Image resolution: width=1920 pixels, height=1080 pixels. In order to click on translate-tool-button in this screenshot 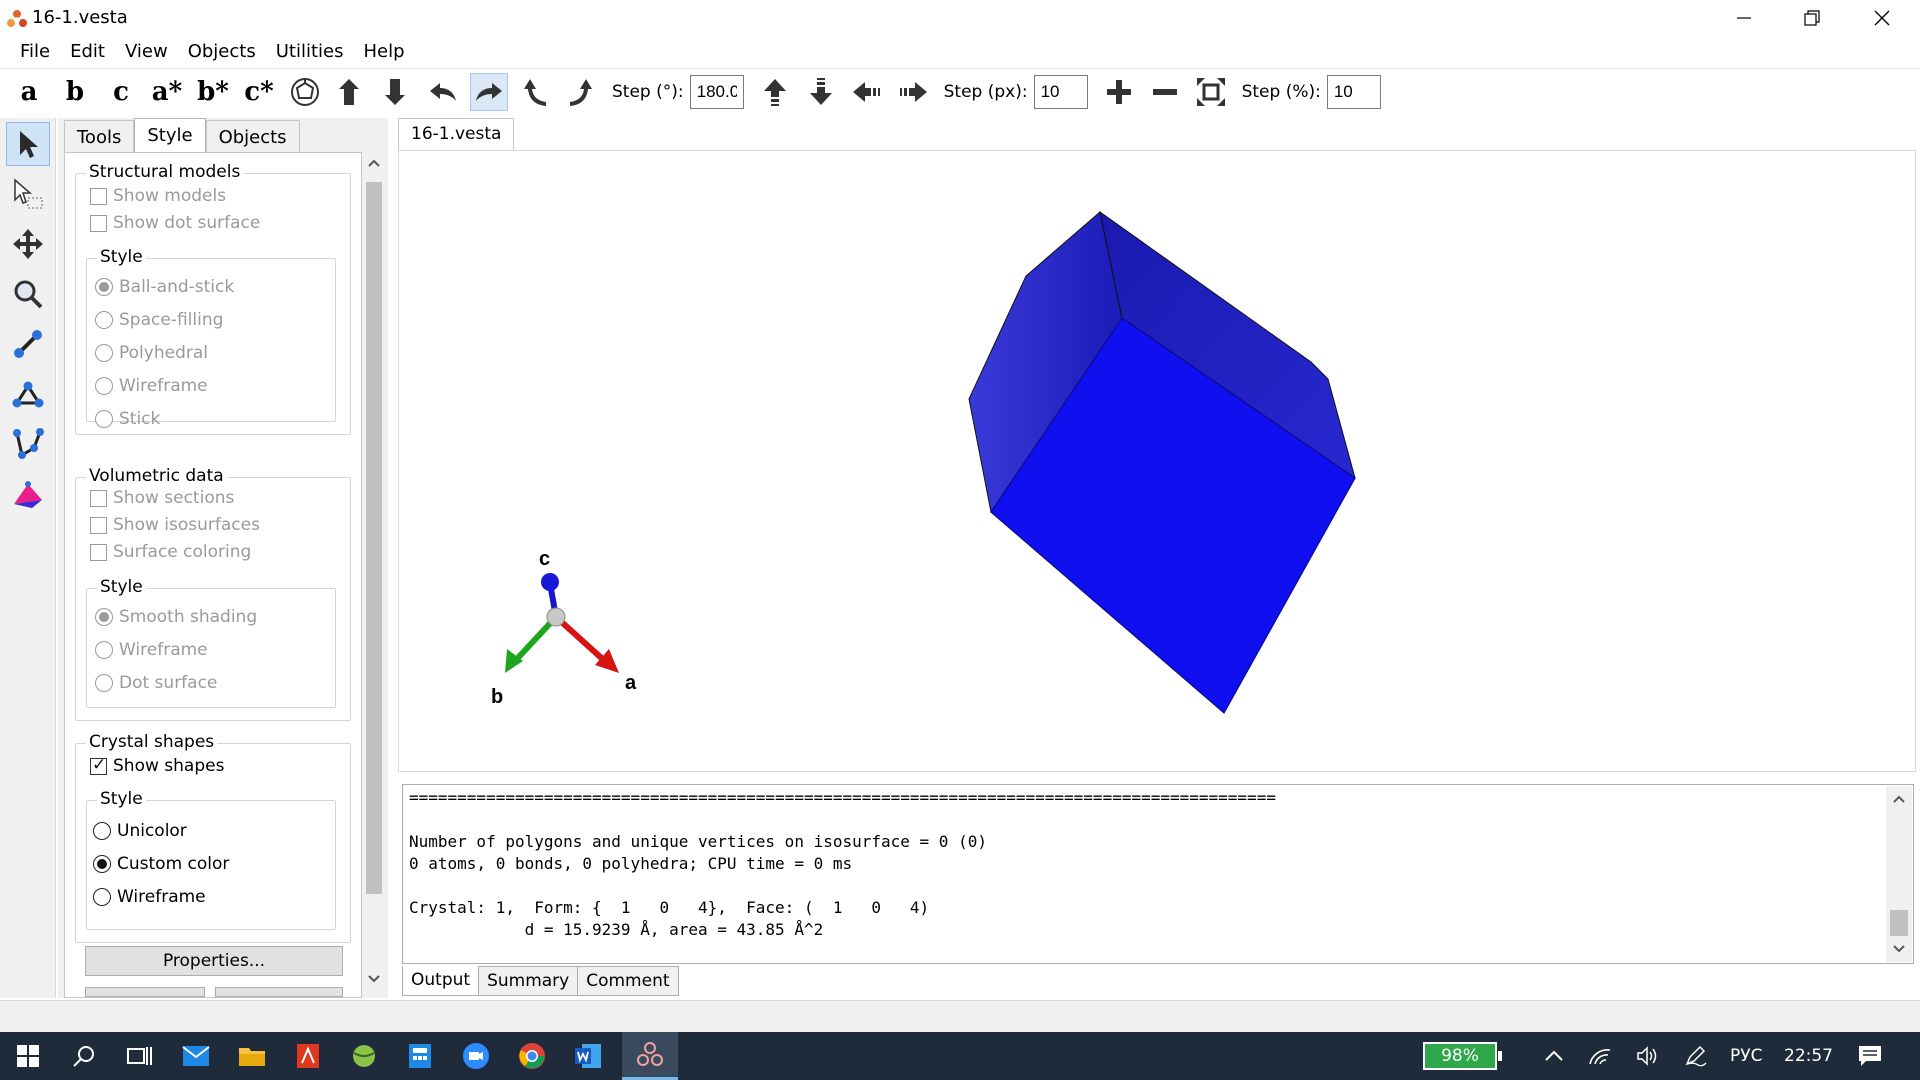, I will do `click(28, 244)`.